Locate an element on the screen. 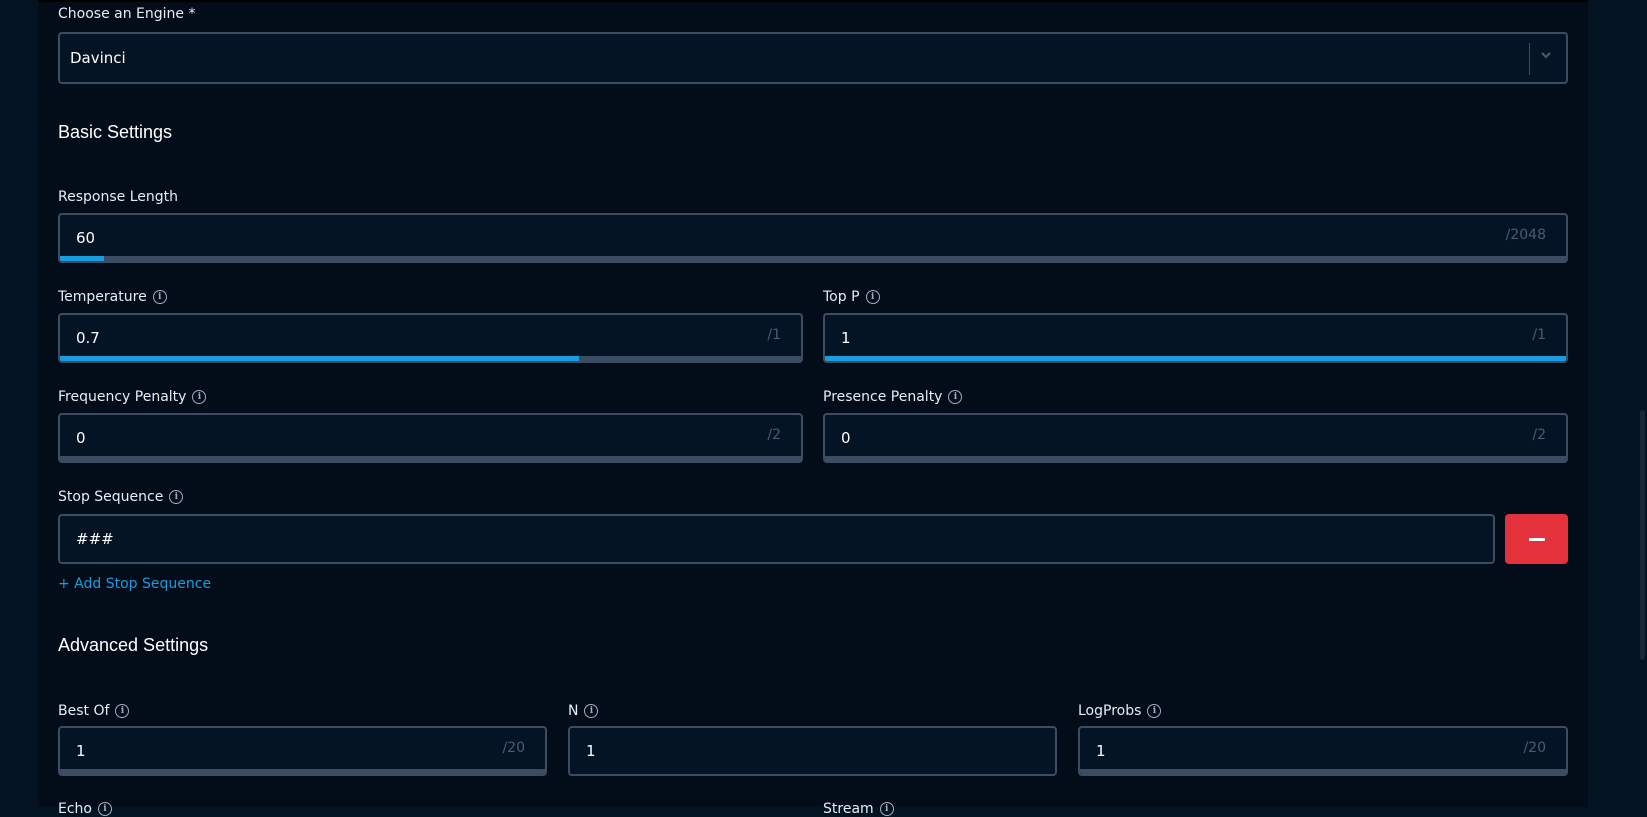 The image size is (1647, 817). presence-penalty-input: 0 /2 is located at coordinates (1195, 438).